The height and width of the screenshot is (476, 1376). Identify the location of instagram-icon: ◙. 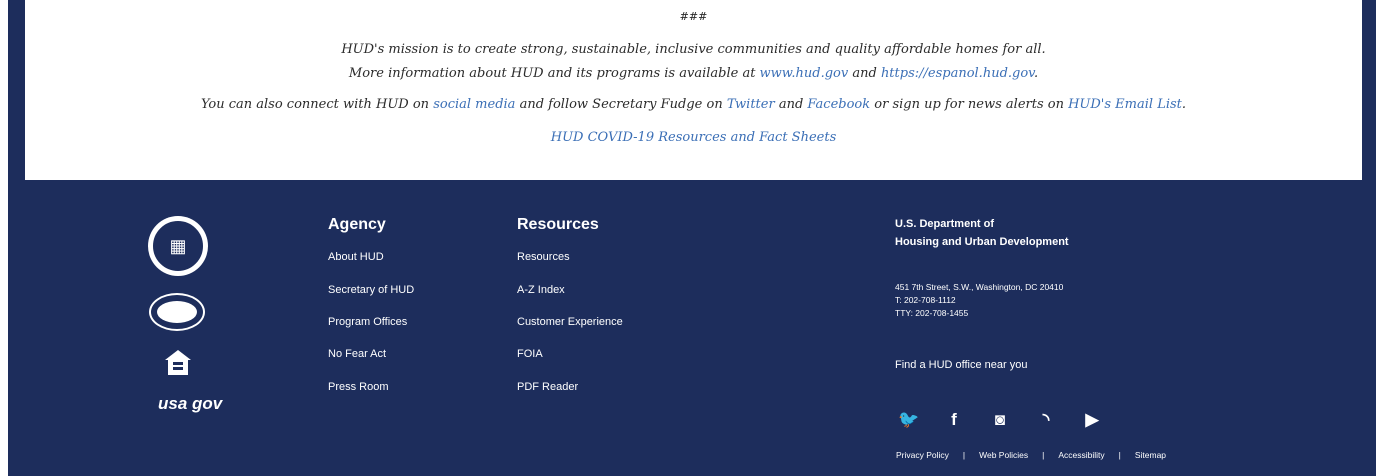
(1000, 420).